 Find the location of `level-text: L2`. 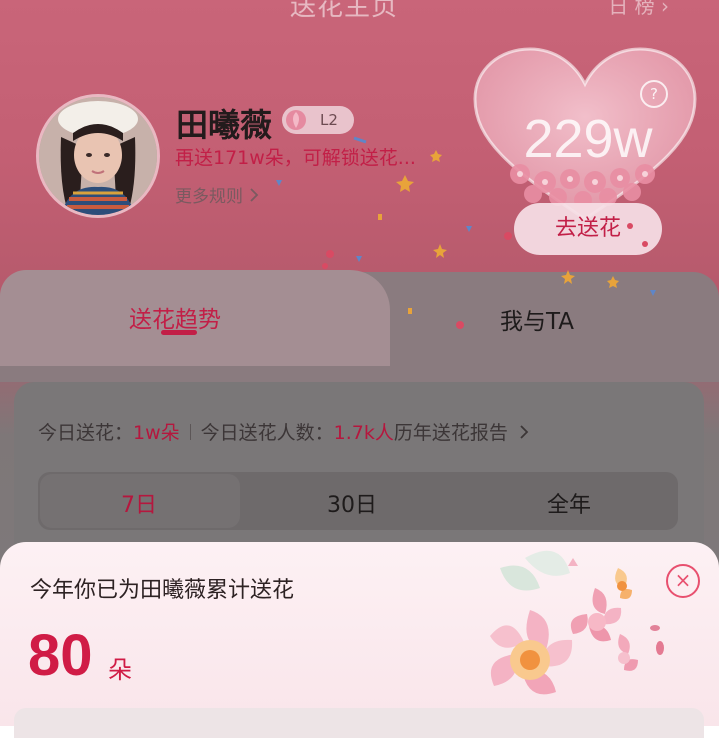

level-text: L2 is located at coordinates (329, 120).